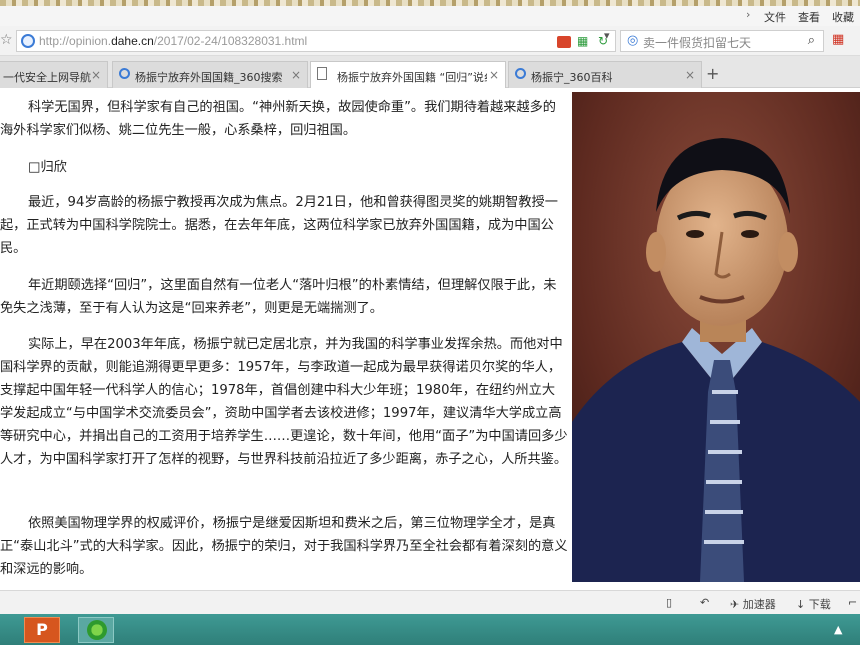 This screenshot has width=860, height=645. I want to click on accelerator-button: ✈ 加速器, so click(753, 604).